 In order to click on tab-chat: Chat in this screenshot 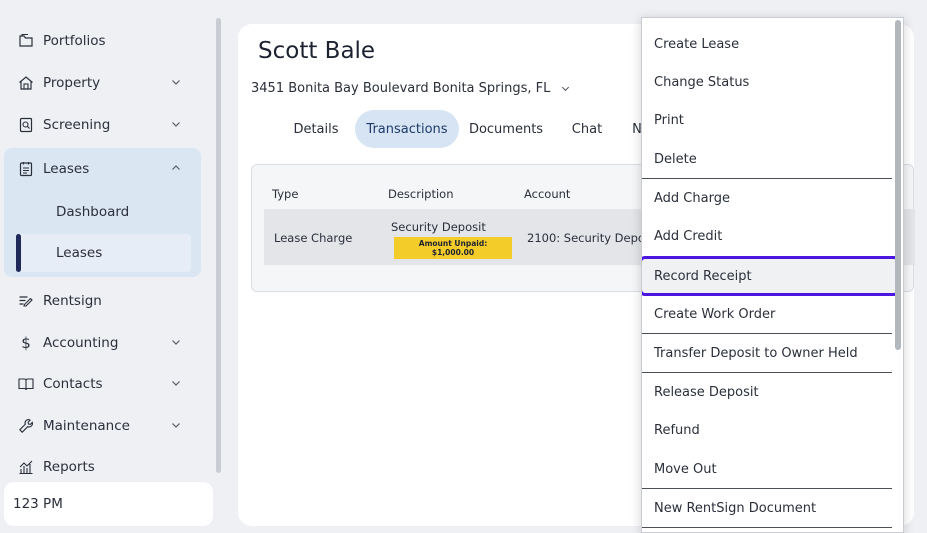, I will do `click(587, 129)`.